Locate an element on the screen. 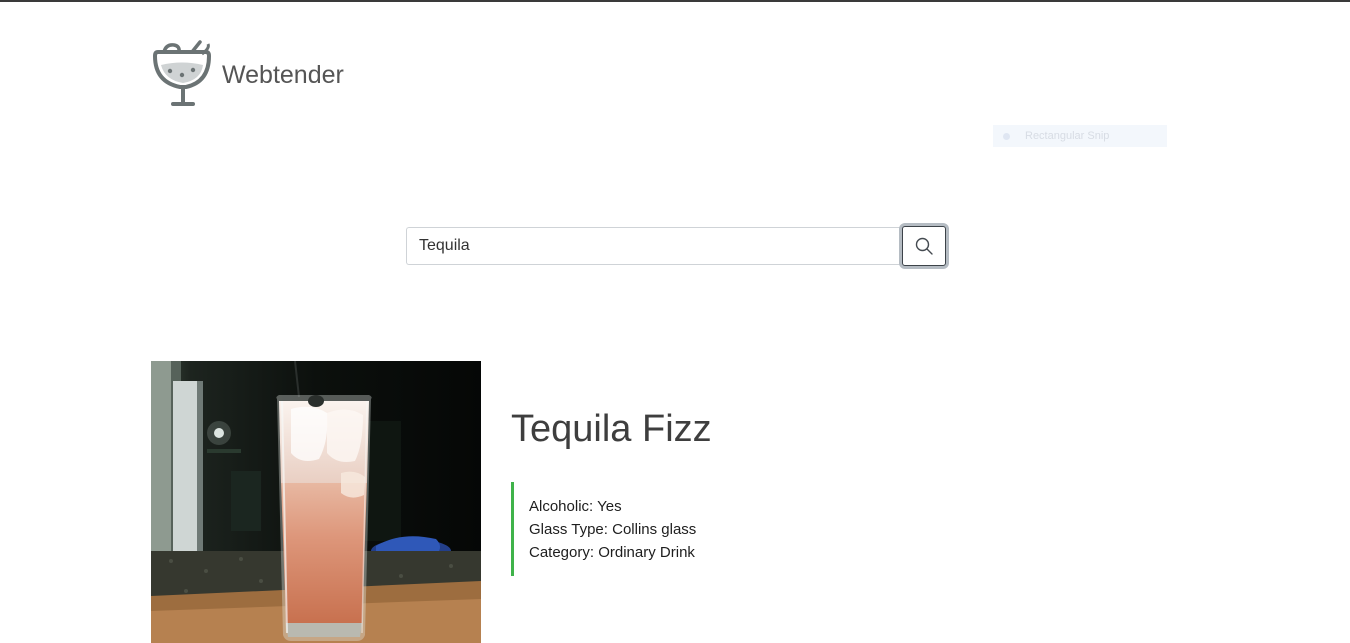 The width and height of the screenshot is (1350, 643). drink-photo is located at coordinates (316, 502).